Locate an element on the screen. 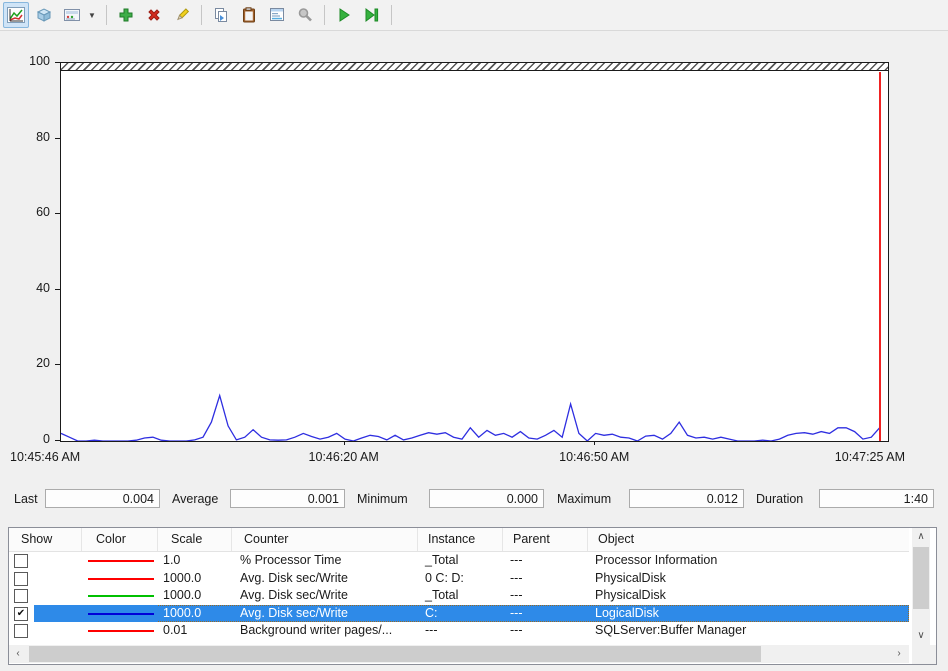 This screenshot has width=948, height=671. x-axis-tick is located at coordinates (595, 443).